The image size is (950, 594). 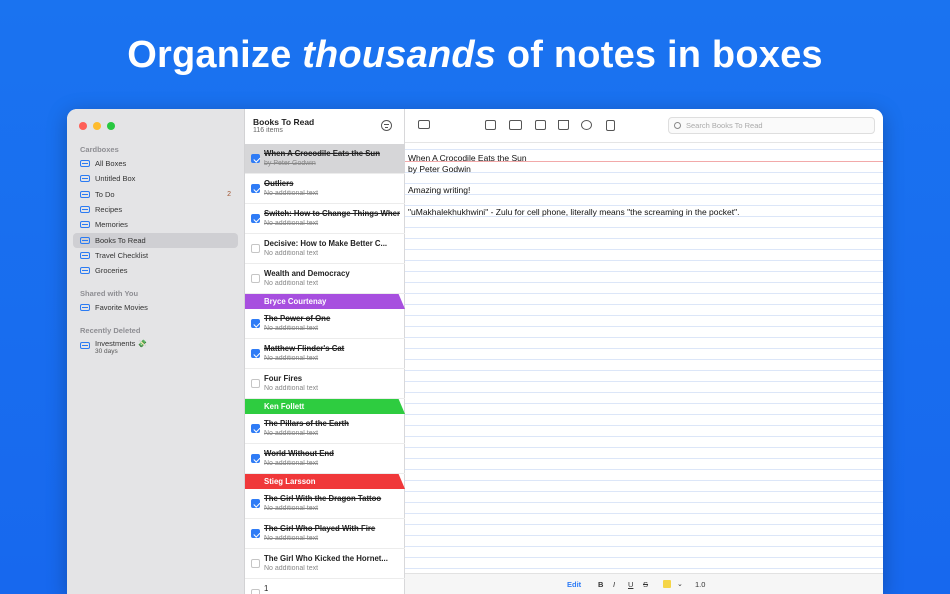 I want to click on zoom-window-button, so click(x=111, y=126).